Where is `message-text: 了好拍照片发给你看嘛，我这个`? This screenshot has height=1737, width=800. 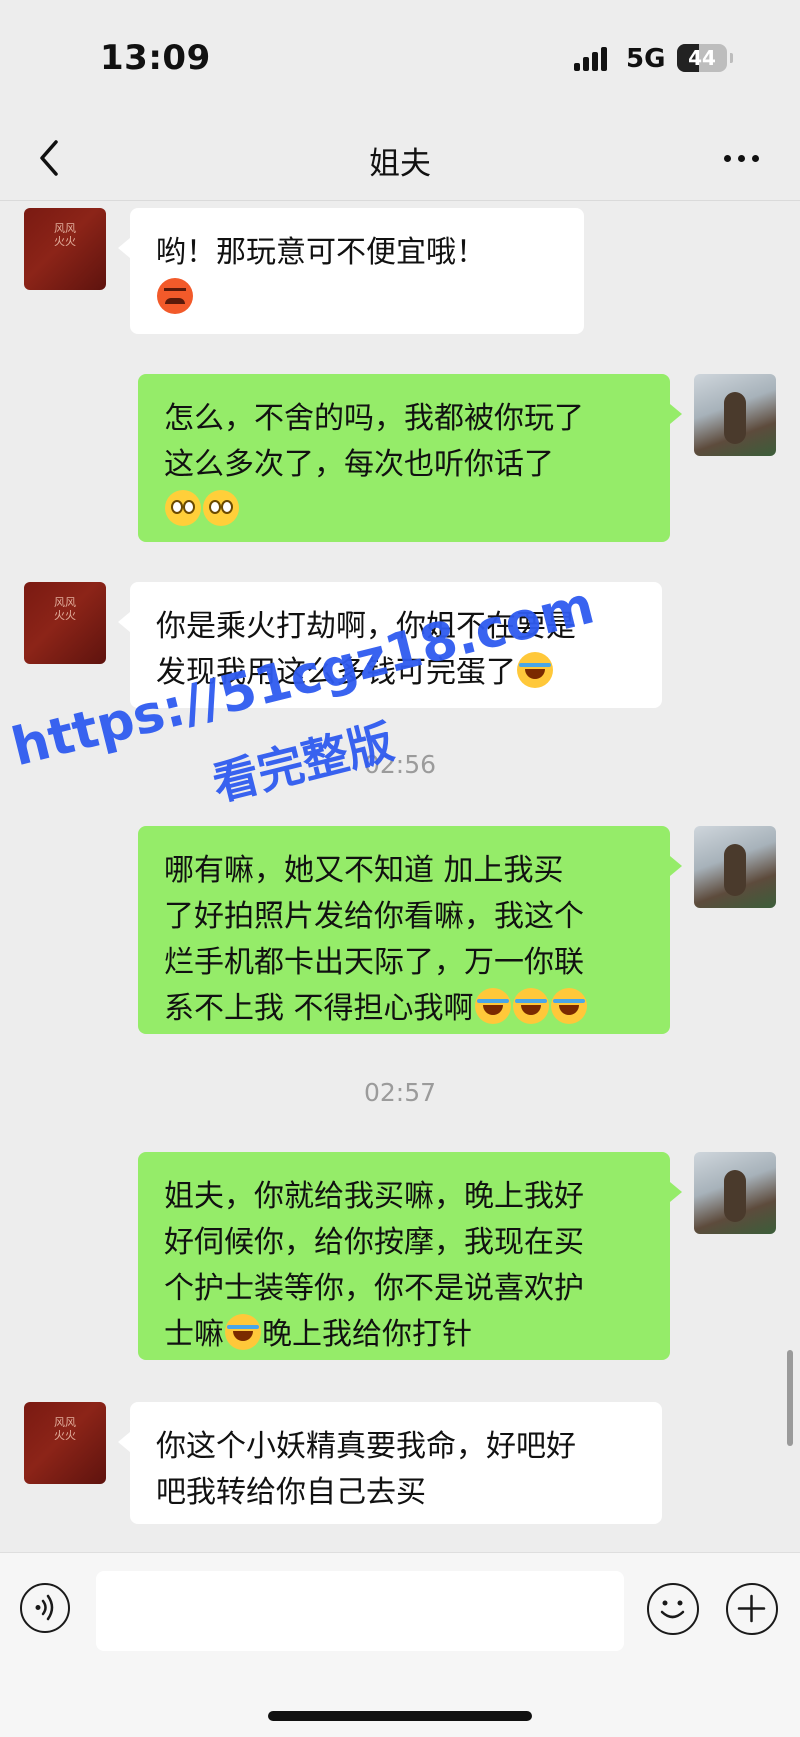
message-text: 了好拍照片发给你看嘛，我这个 is located at coordinates (374, 916).